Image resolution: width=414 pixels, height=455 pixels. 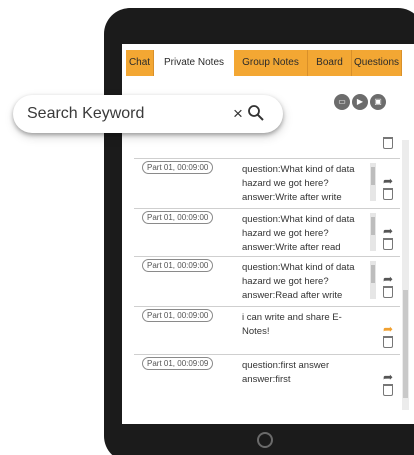 What do you see at coordinates (342, 102) in the screenshot?
I see `new-note-icon: ▭` at bounding box center [342, 102].